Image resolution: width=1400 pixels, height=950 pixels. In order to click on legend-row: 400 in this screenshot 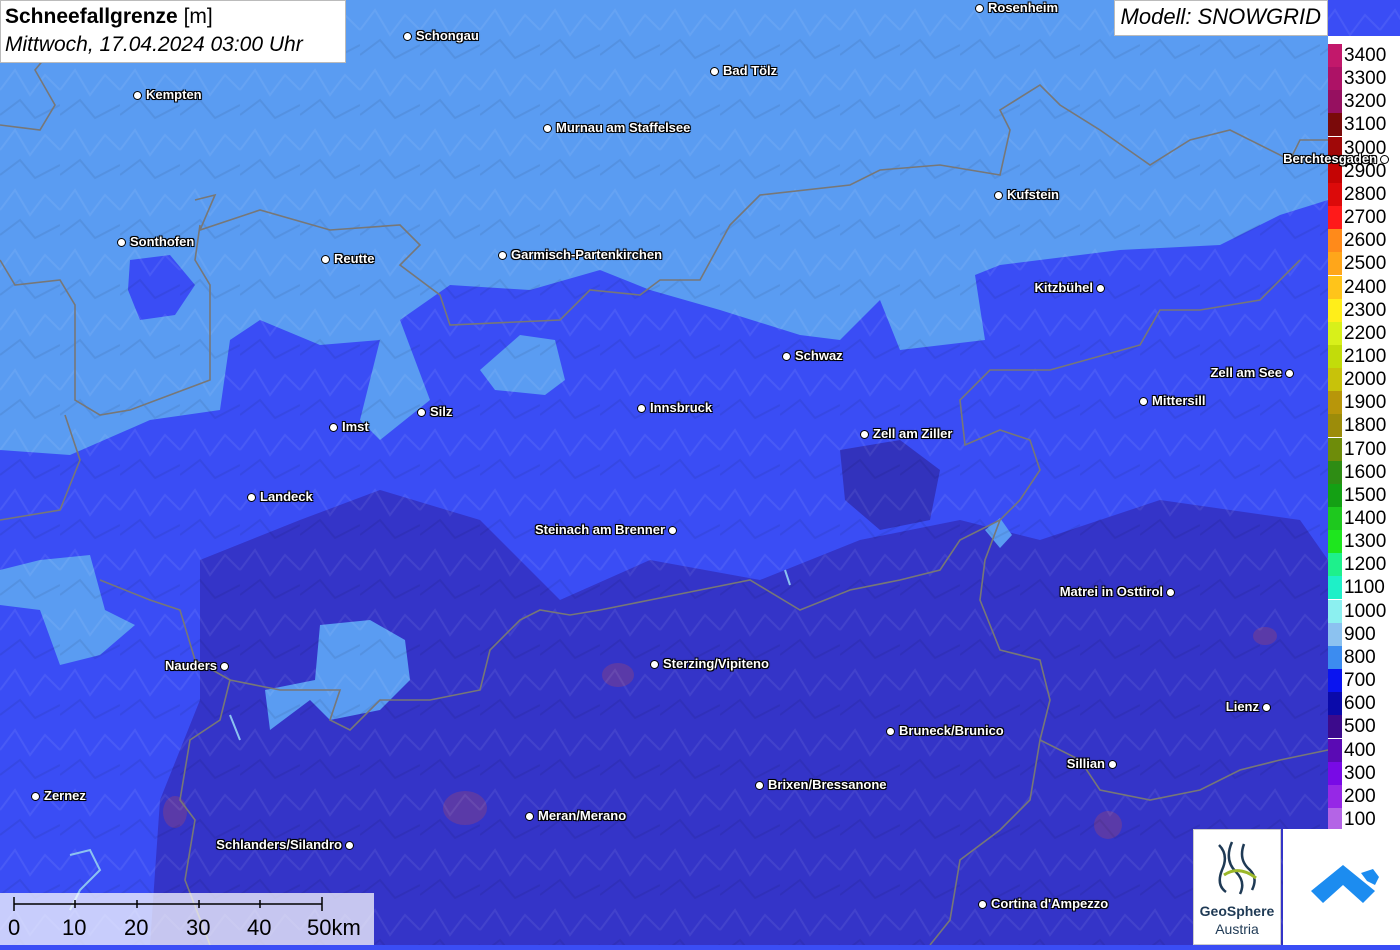, I will do `click(1364, 750)`.